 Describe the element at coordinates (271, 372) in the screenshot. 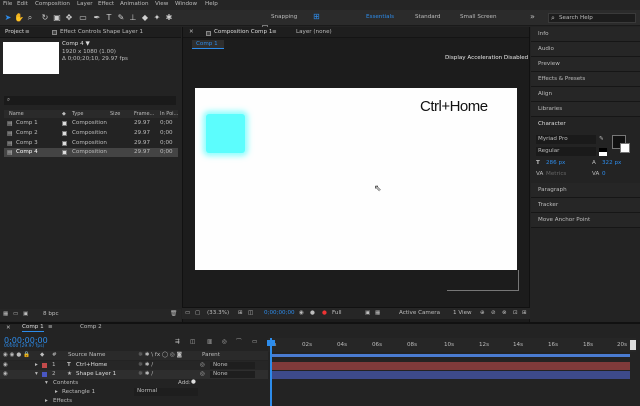

I see `playhead` at that location.